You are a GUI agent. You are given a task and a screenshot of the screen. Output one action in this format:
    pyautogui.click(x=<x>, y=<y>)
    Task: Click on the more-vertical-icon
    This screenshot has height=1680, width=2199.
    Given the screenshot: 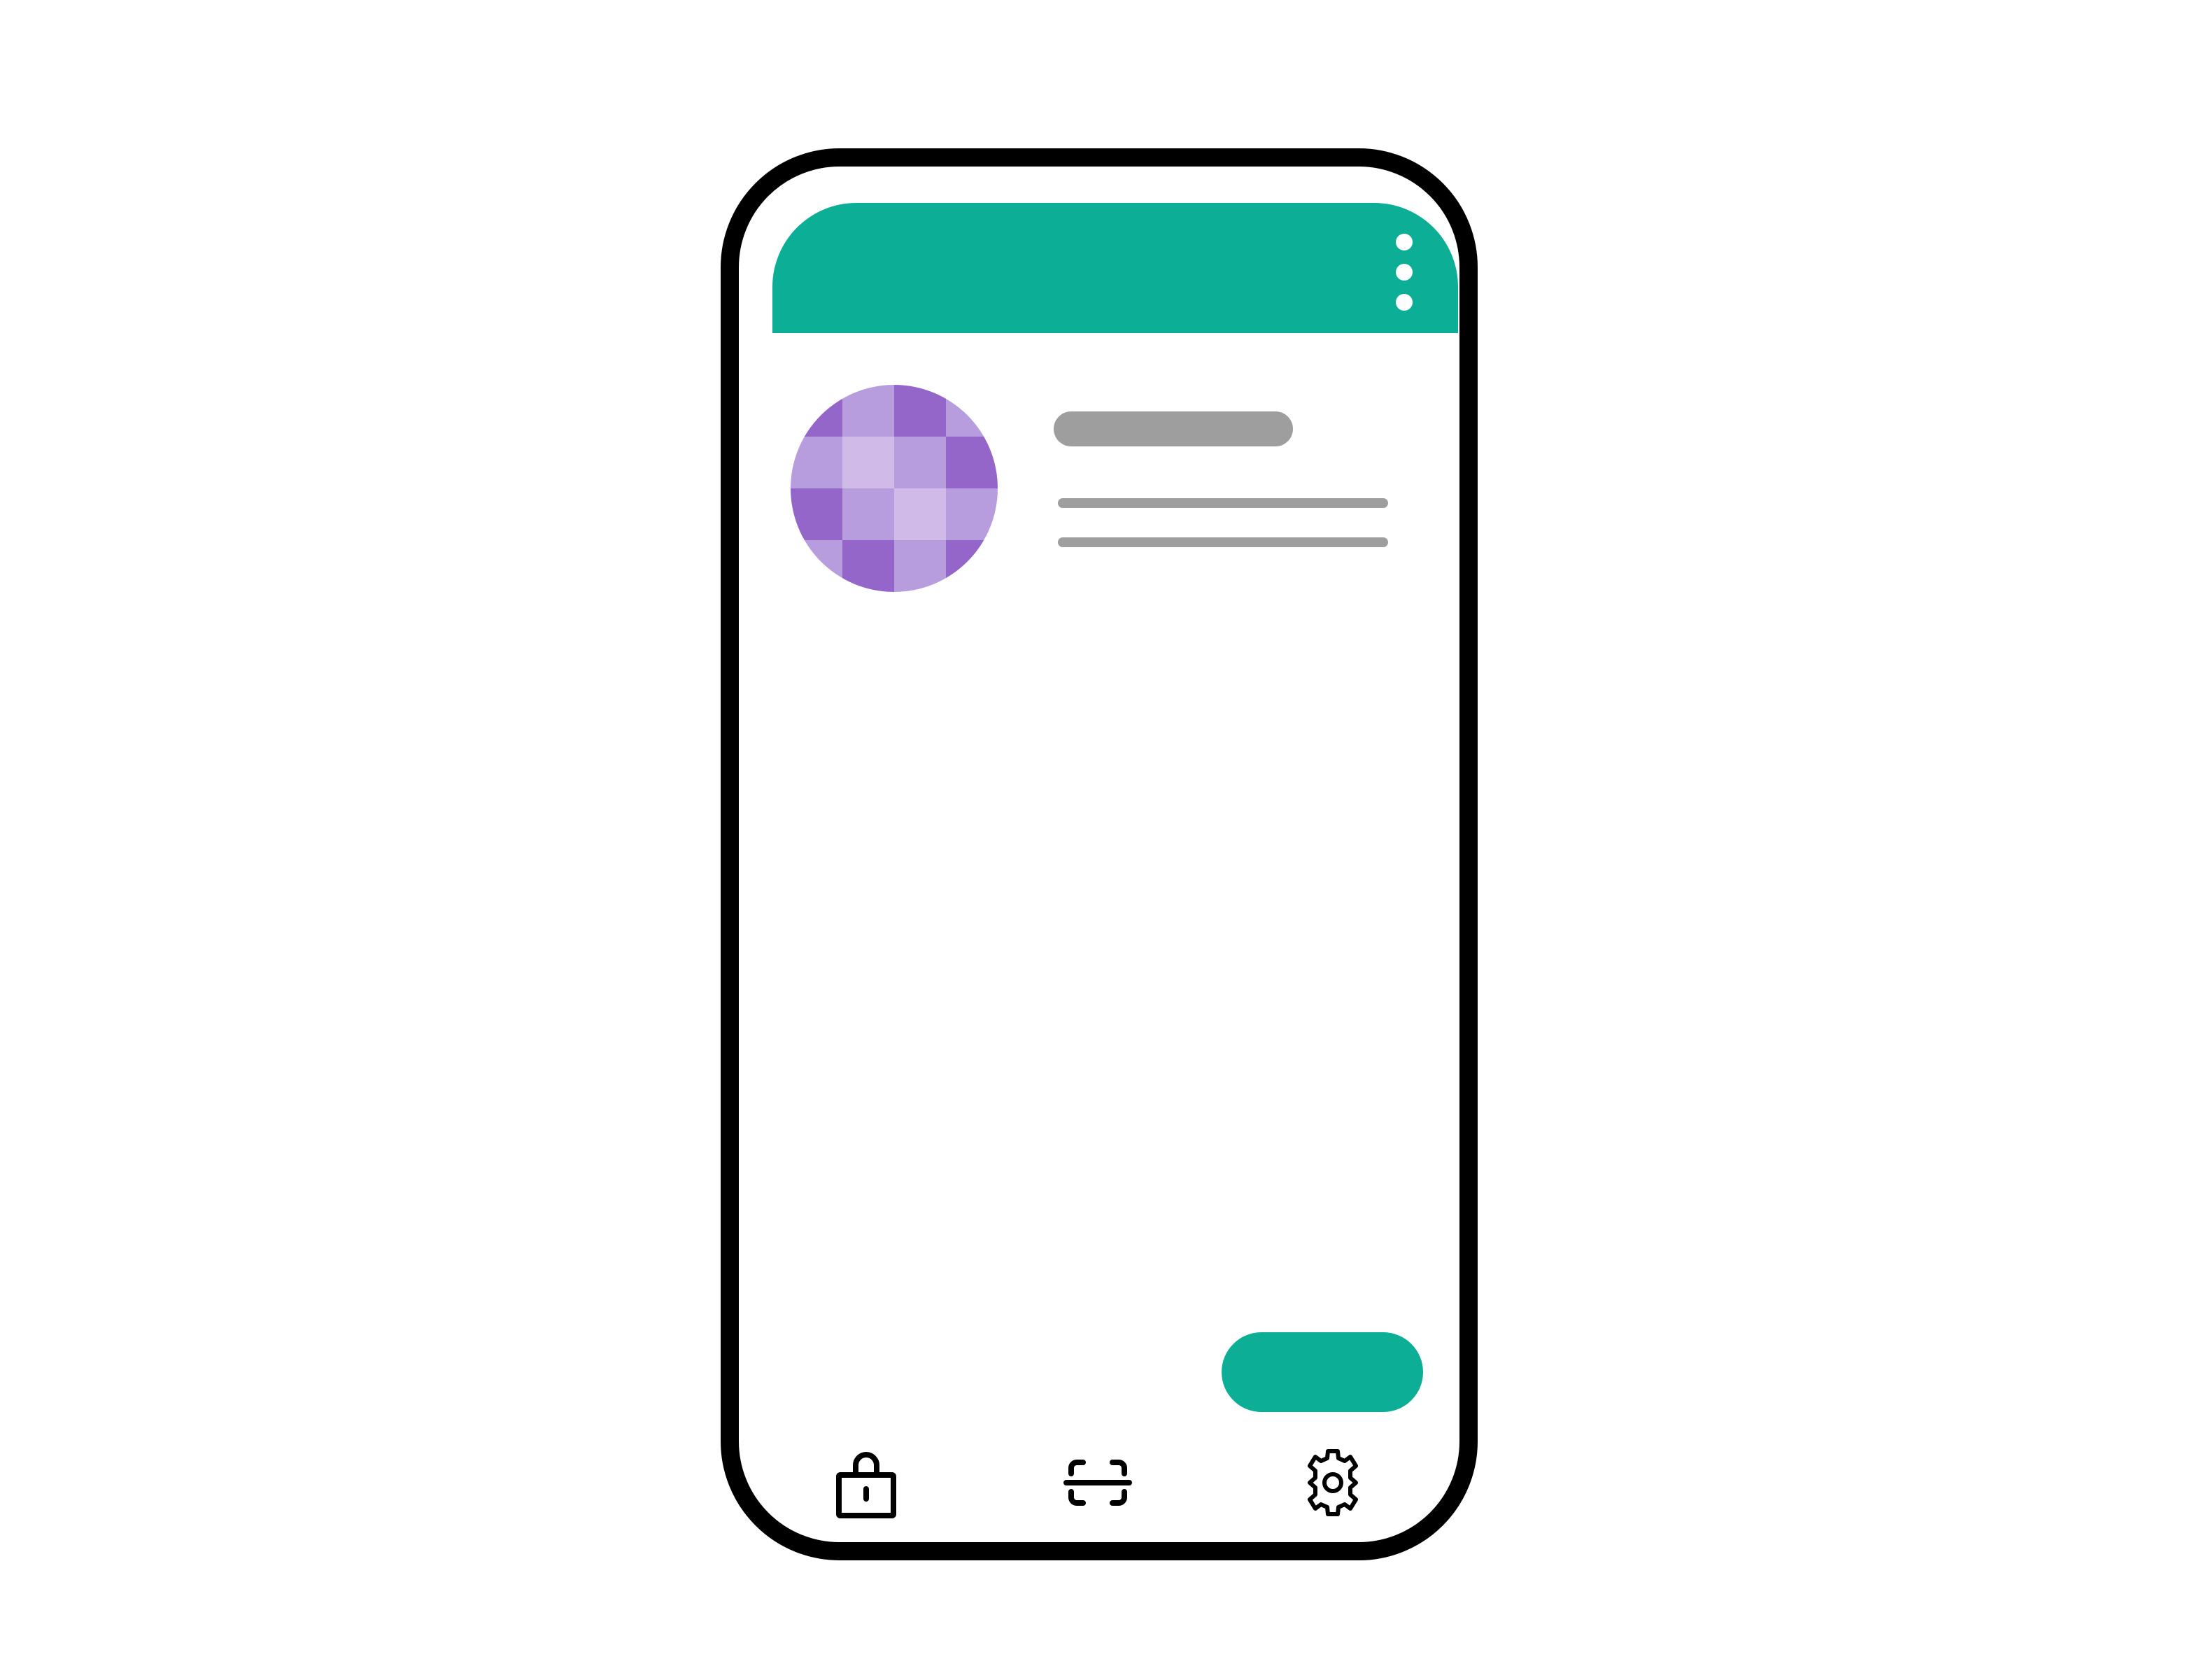 What is the action you would take?
    pyautogui.click(x=1404, y=272)
    